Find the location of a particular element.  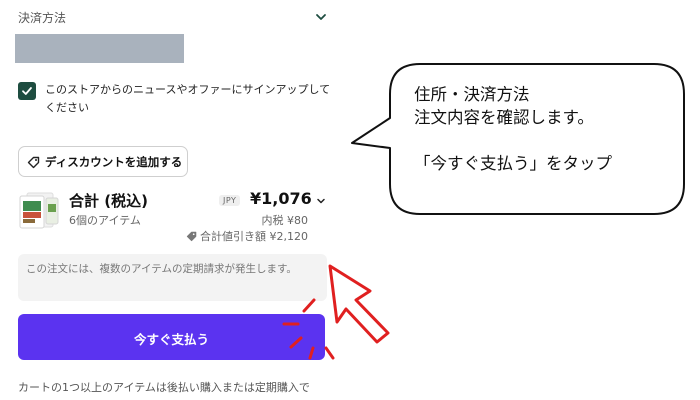

payment-method-label: 決済方法 is located at coordinates (42, 18).